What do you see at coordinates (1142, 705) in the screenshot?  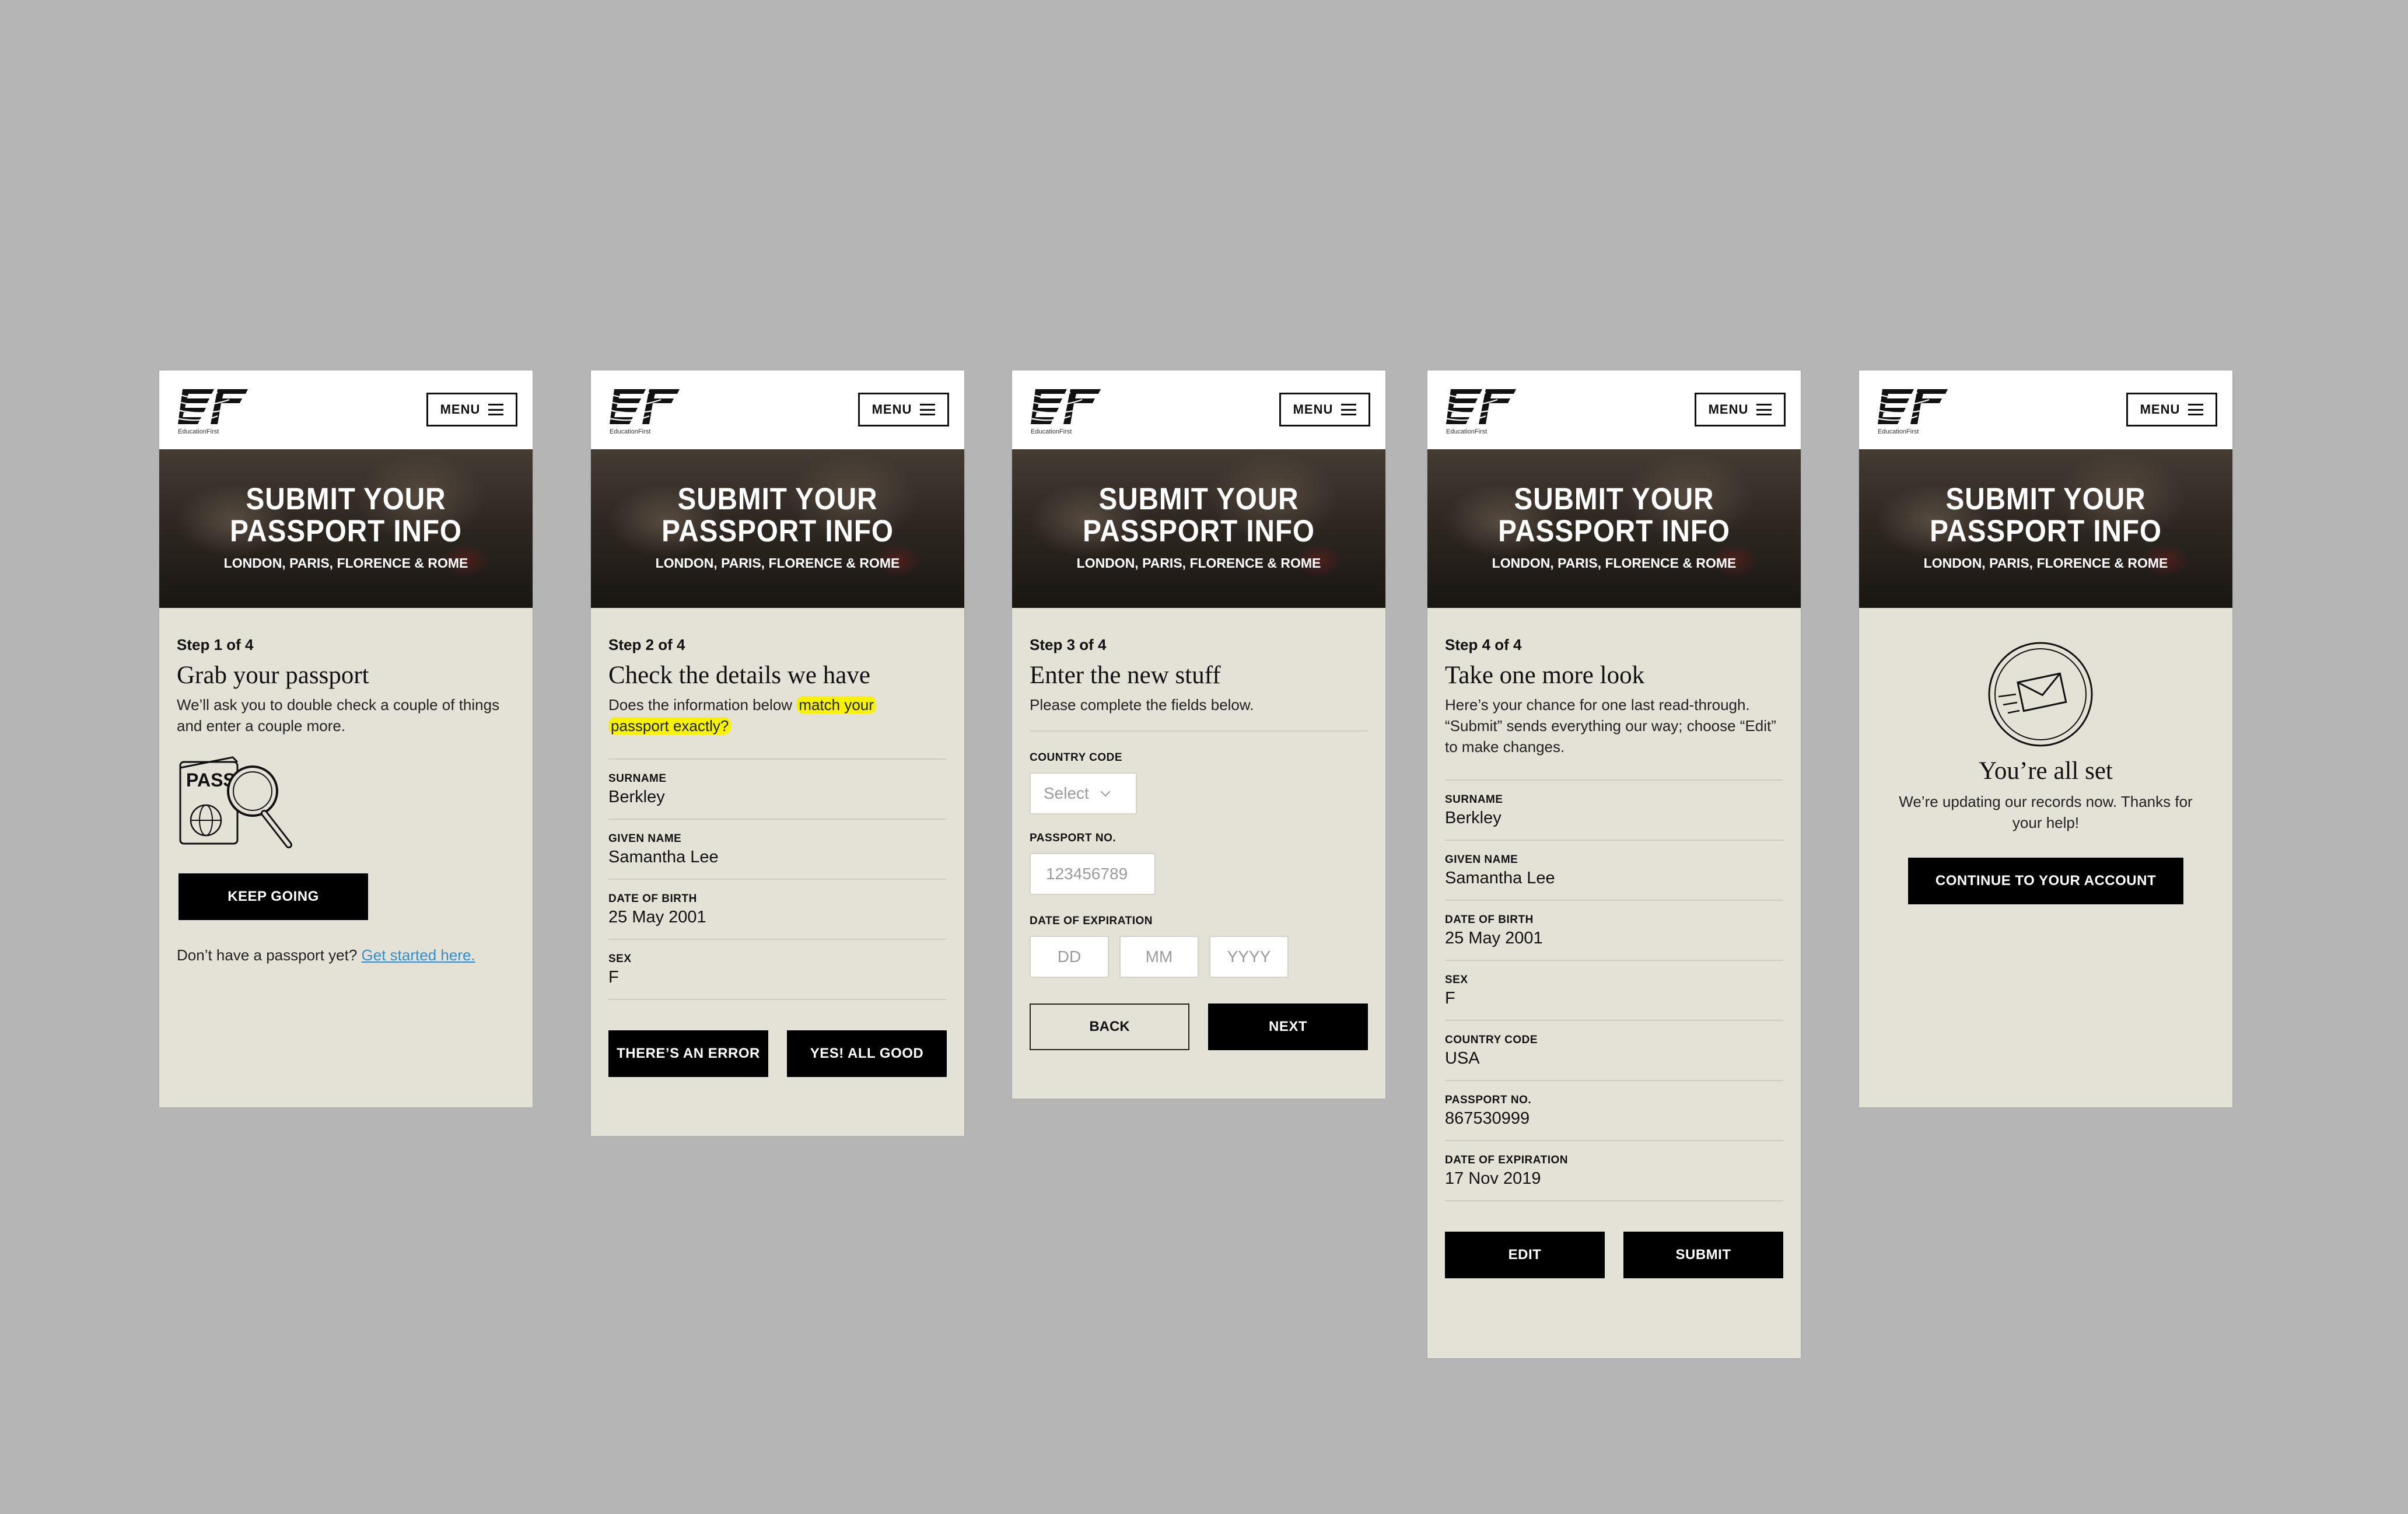 I see `description: Please complete the fields below.` at bounding box center [1142, 705].